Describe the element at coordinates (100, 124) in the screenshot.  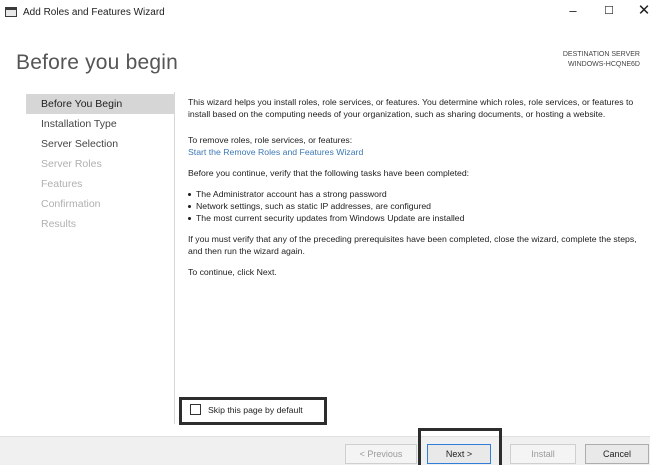
I see `nav-item-installation-type: Installation Type` at that location.